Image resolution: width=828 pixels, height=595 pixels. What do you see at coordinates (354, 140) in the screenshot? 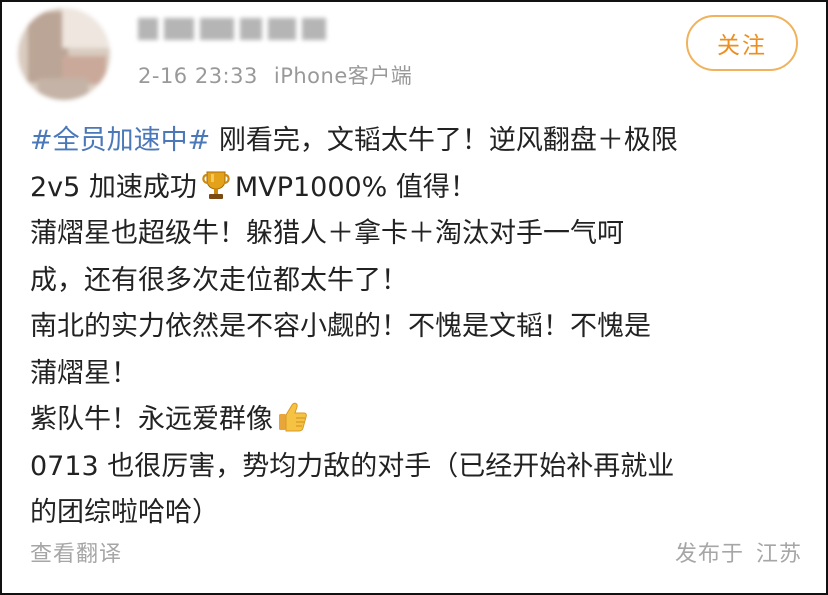
I see `content-line-1: #全员加速中# 刚看完，文韬太牛了！逆风翻盘＋极限` at bounding box center [354, 140].